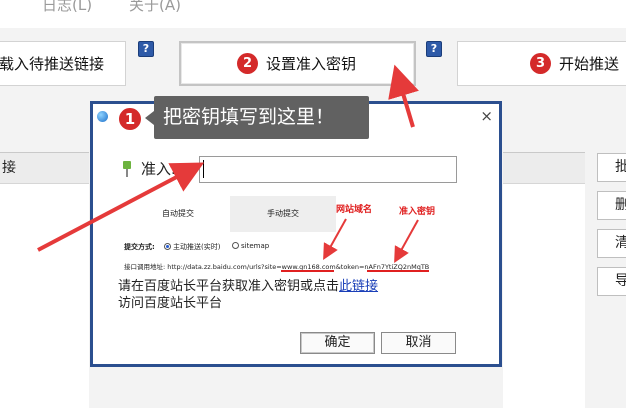  Describe the element at coordinates (247, 63) in the screenshot. I see `step-2-number-badge: 2` at that location.